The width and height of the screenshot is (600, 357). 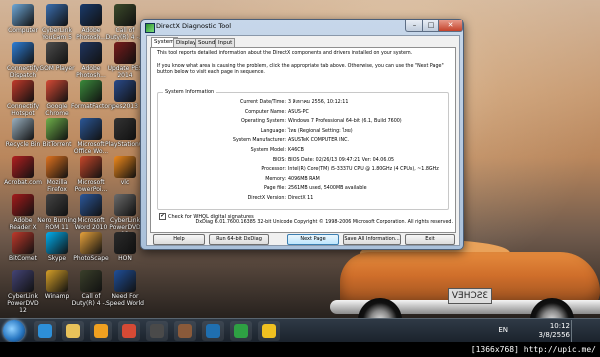 What do you see at coordinates (14, 331) in the screenshot?
I see `start-button` at bounding box center [14, 331].